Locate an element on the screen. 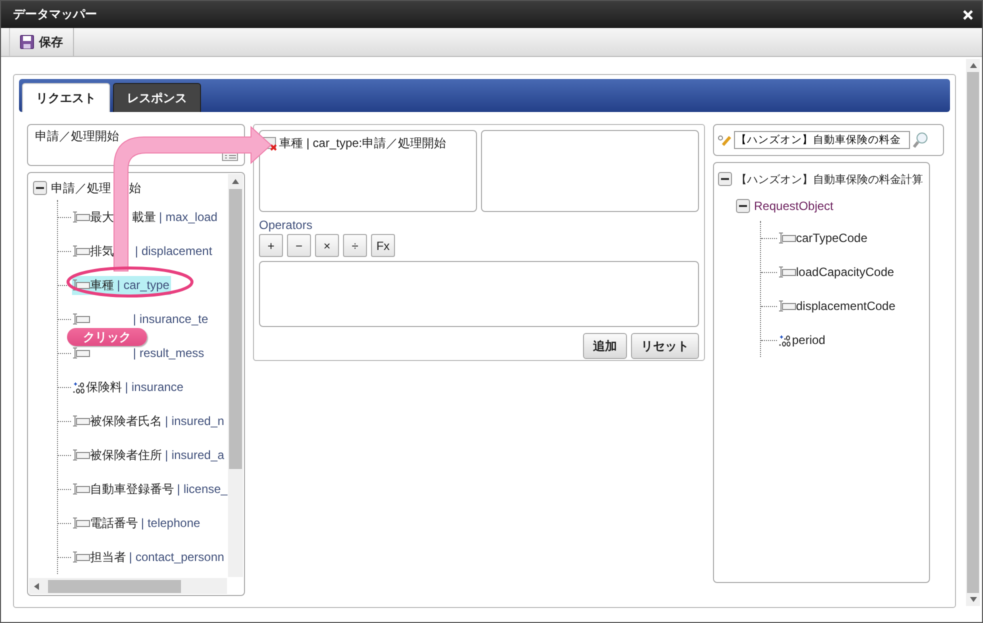  save-button: 保存 is located at coordinates (41, 42).